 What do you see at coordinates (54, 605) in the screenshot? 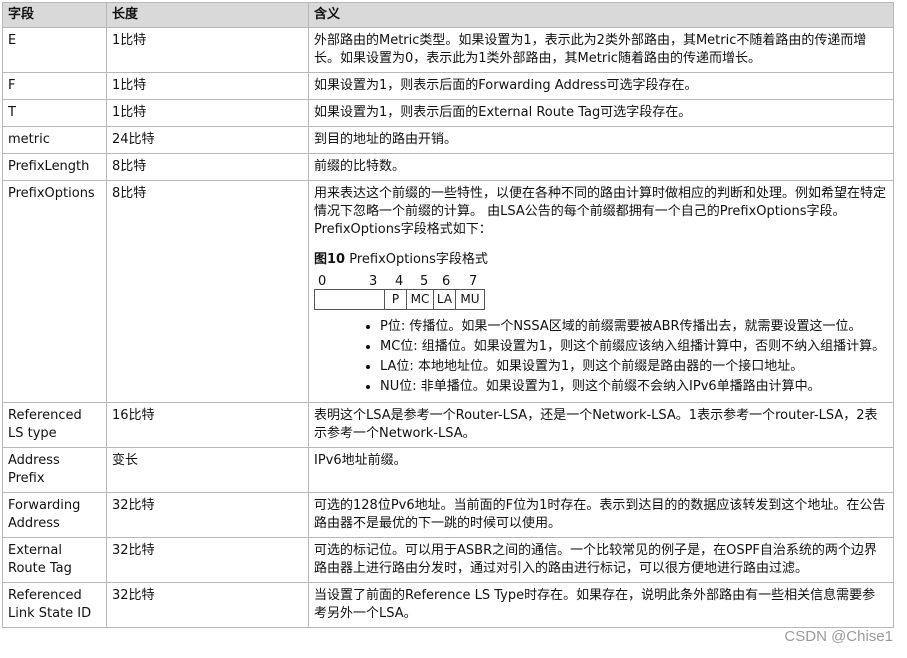
I see `field-cell: Referenced Link State ID` at bounding box center [54, 605].